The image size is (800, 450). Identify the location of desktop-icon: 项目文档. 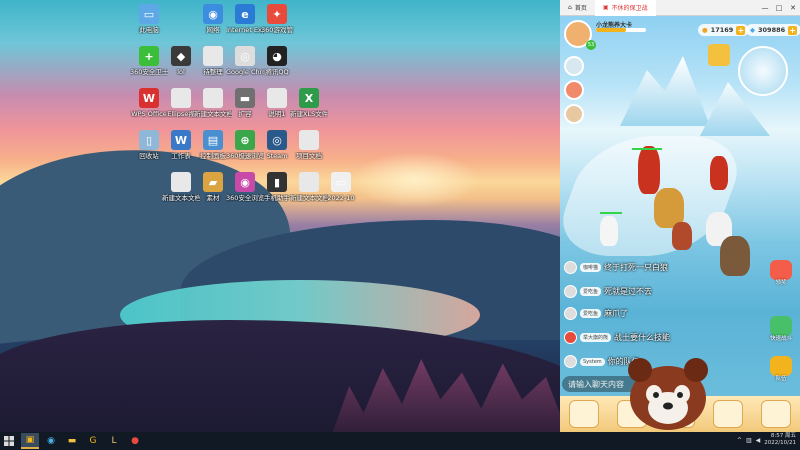
(309, 145).